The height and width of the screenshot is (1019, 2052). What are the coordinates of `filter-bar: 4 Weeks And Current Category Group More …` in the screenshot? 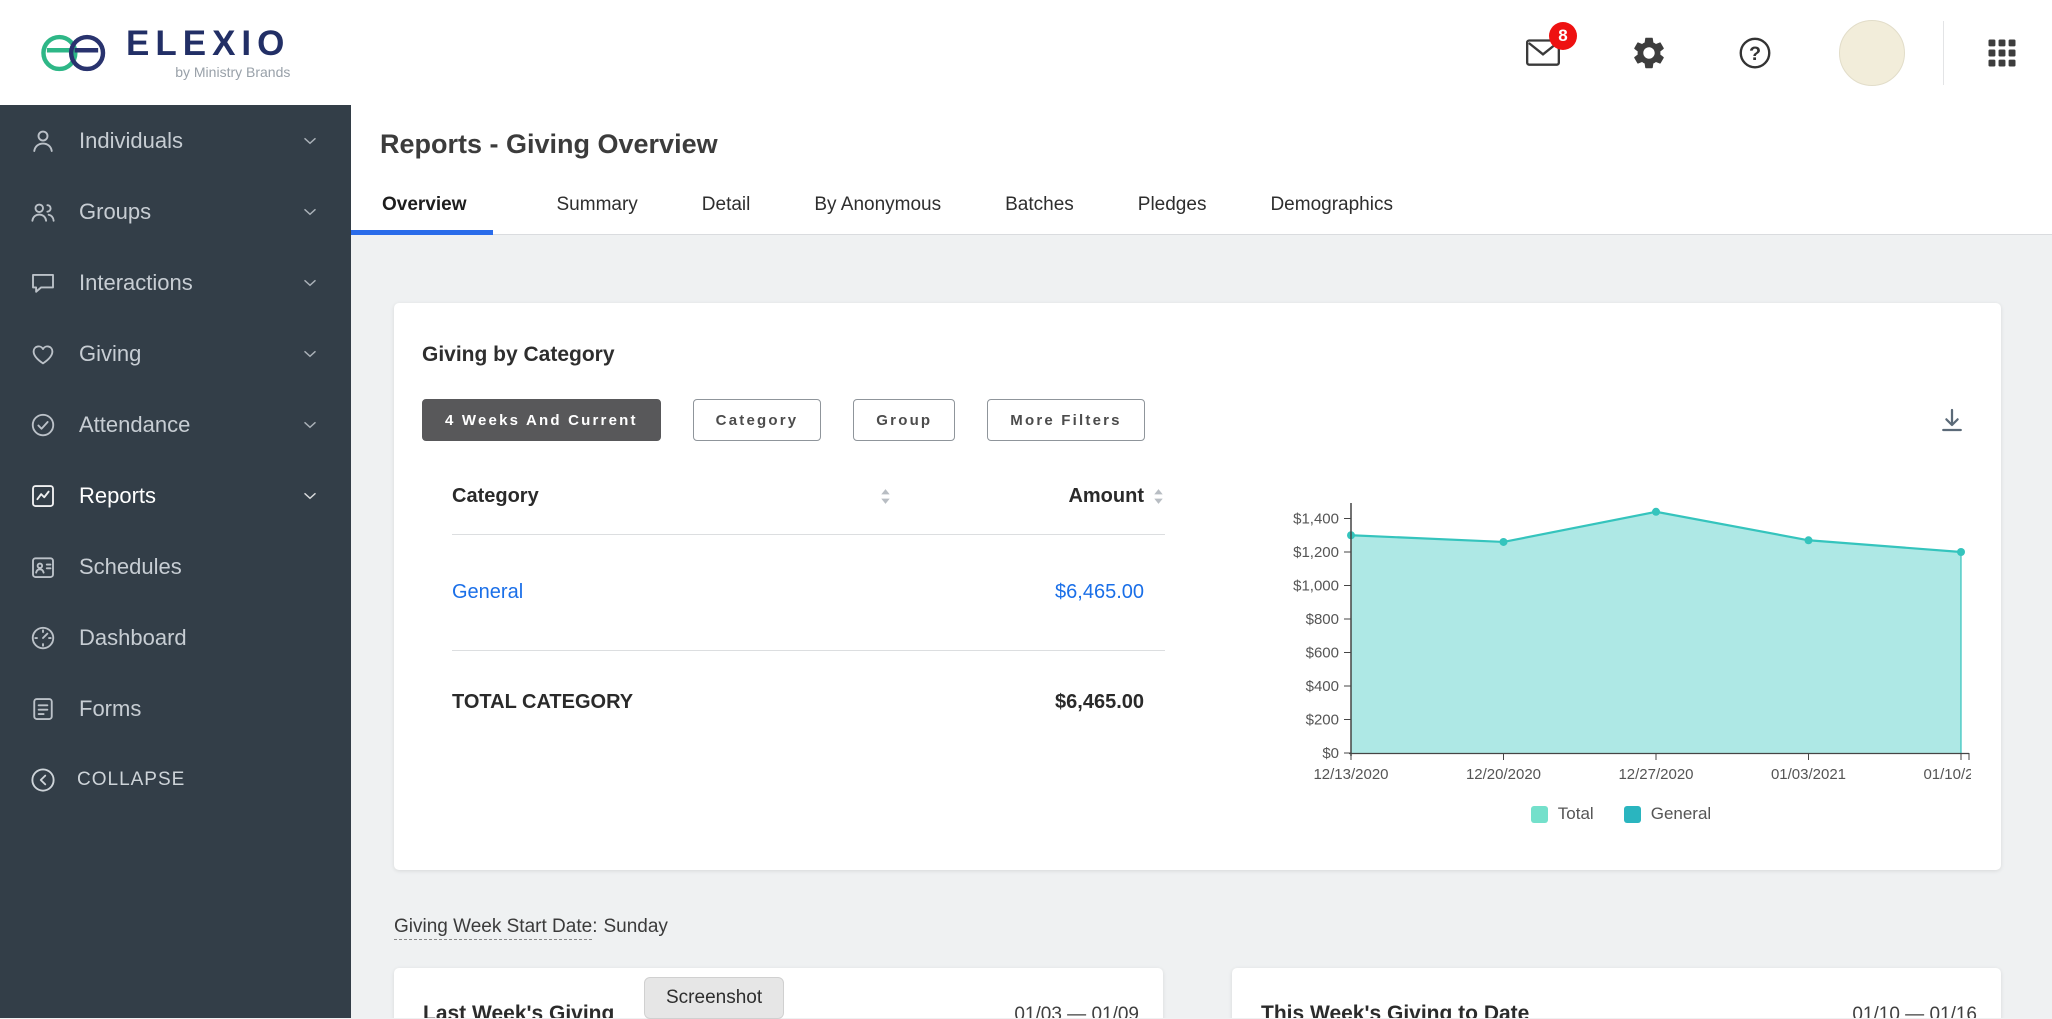 It's located at (1196, 420).